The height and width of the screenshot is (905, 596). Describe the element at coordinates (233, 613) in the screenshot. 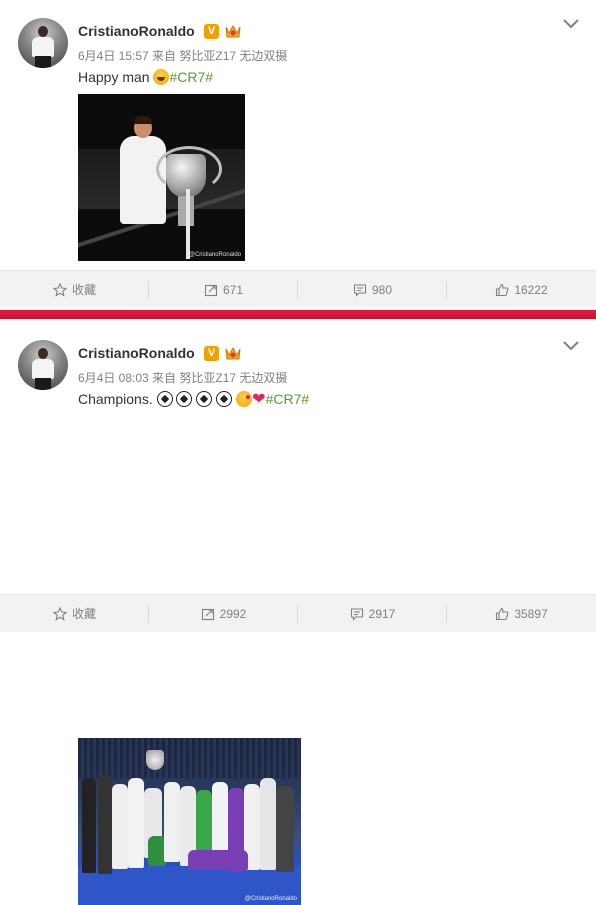

I see `repost-count: 2992` at that location.